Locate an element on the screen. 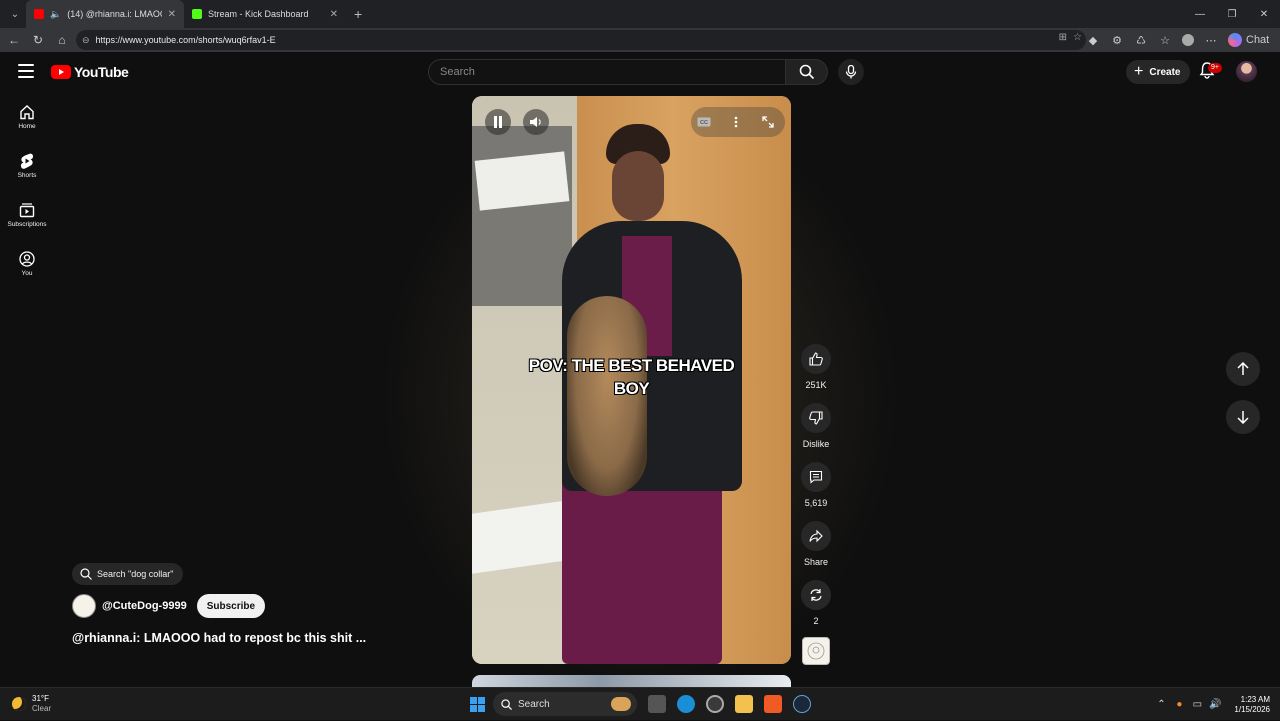 The image size is (1280, 721). microphone-icon: ● is located at coordinates (1179, 704).